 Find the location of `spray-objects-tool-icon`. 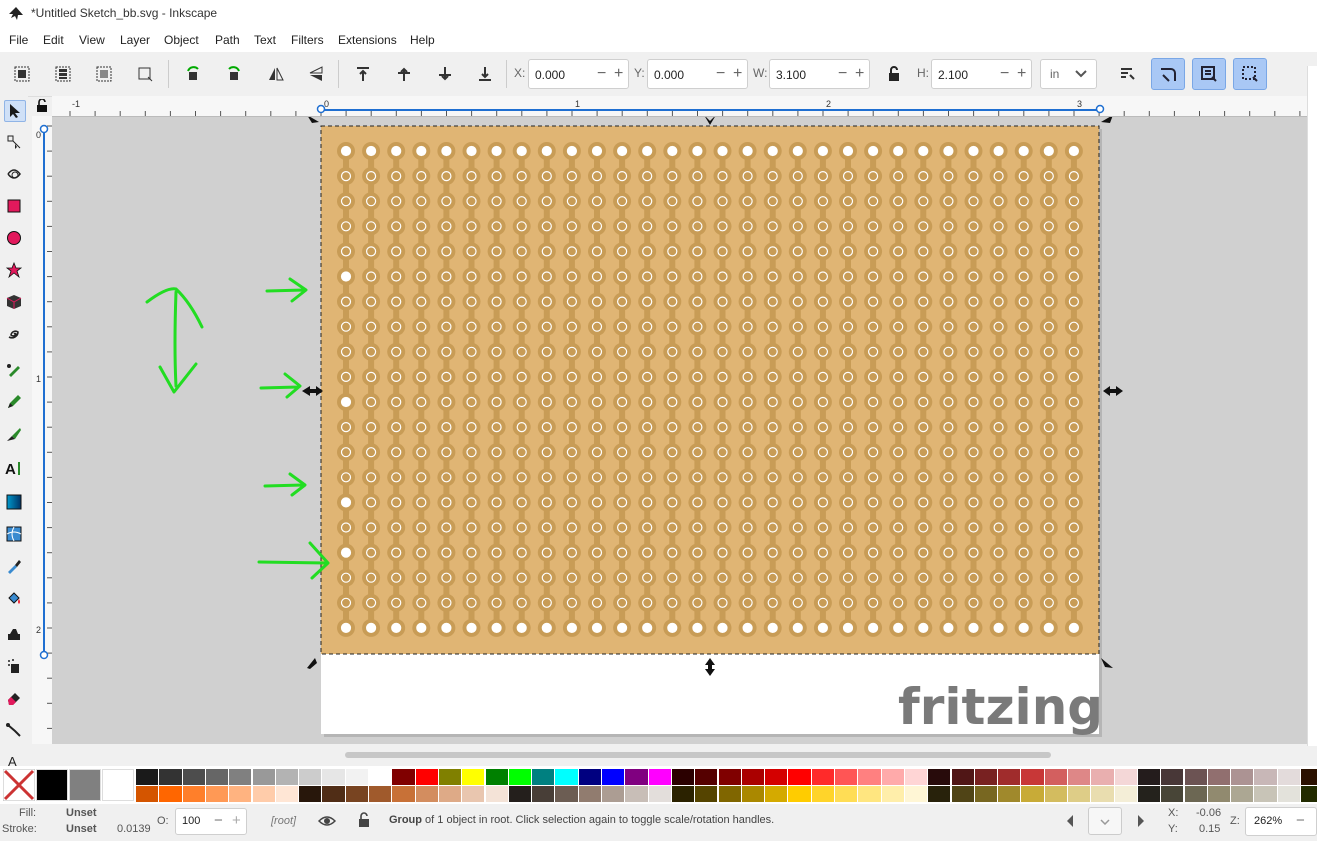

spray-objects-tool-icon is located at coordinates (14, 666).